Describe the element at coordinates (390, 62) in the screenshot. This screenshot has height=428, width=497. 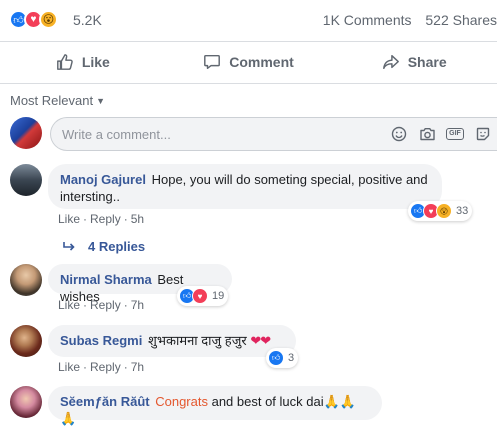
I see `share-arrow-icon` at that location.